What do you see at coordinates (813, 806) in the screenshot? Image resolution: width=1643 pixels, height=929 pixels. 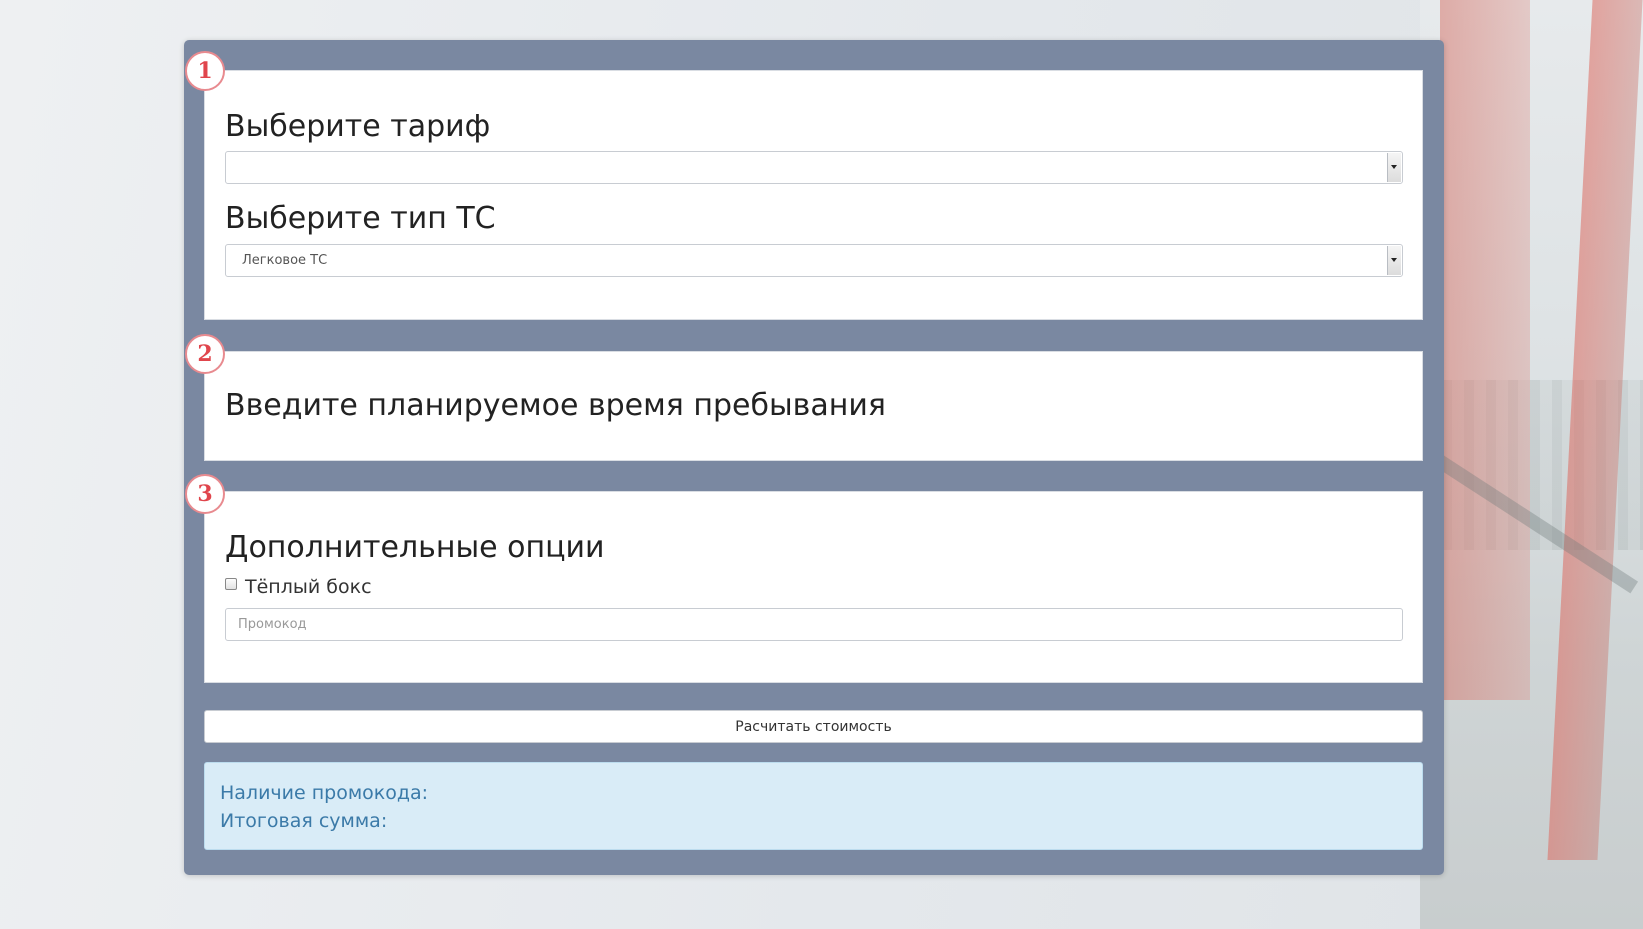 I see `result-box: Наличие промокода: Итоговая сумма:` at bounding box center [813, 806].